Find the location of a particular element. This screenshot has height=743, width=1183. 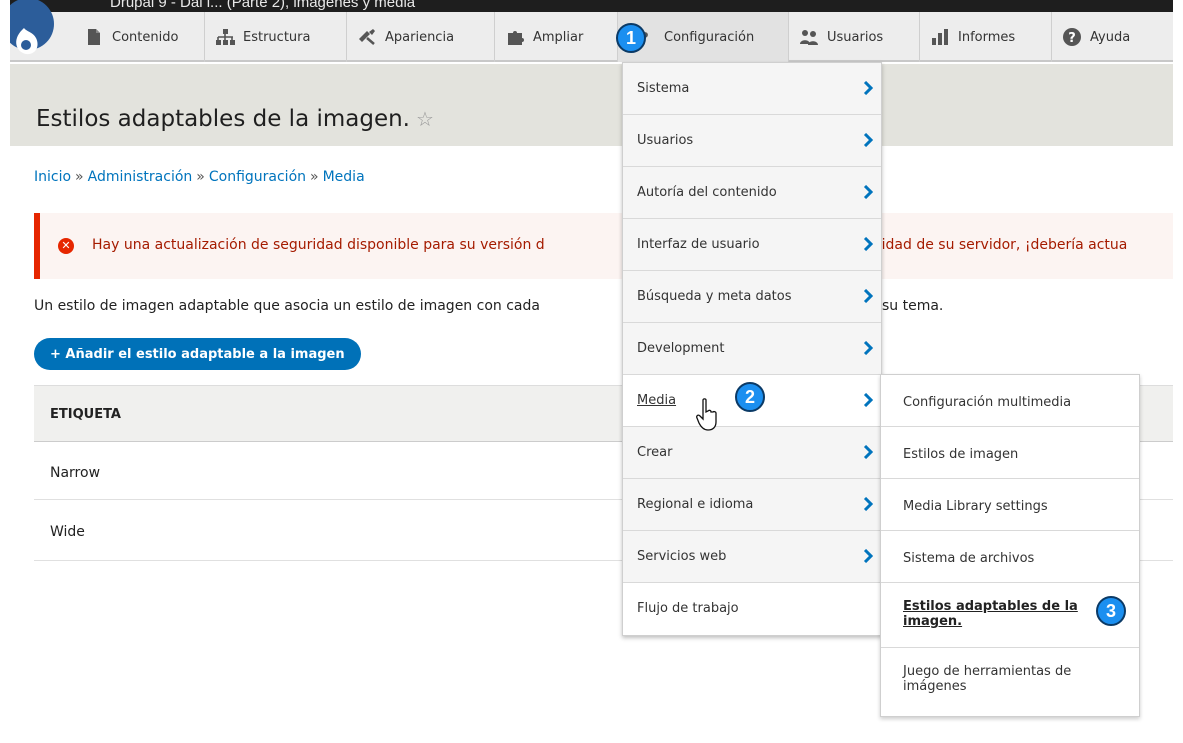

menu-item-busqueda: Búsqueda y meta datos is located at coordinates (752, 297).